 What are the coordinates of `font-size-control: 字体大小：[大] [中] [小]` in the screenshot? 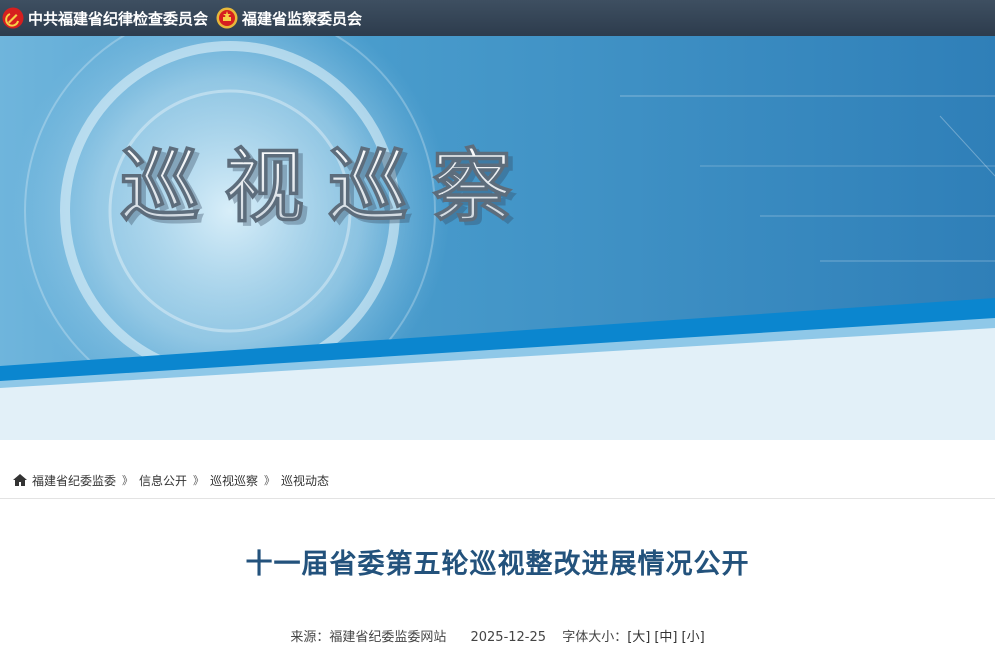 It's located at (633, 637).